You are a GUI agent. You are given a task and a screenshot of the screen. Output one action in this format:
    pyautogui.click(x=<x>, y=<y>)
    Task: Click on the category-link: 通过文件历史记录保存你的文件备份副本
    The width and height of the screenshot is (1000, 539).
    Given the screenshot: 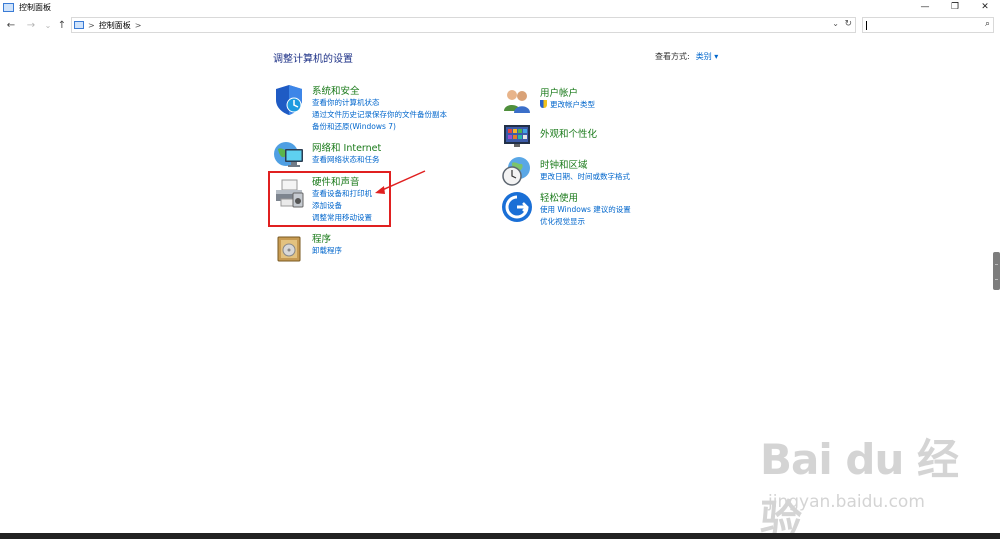 What is the action you would take?
    pyautogui.click(x=379, y=115)
    